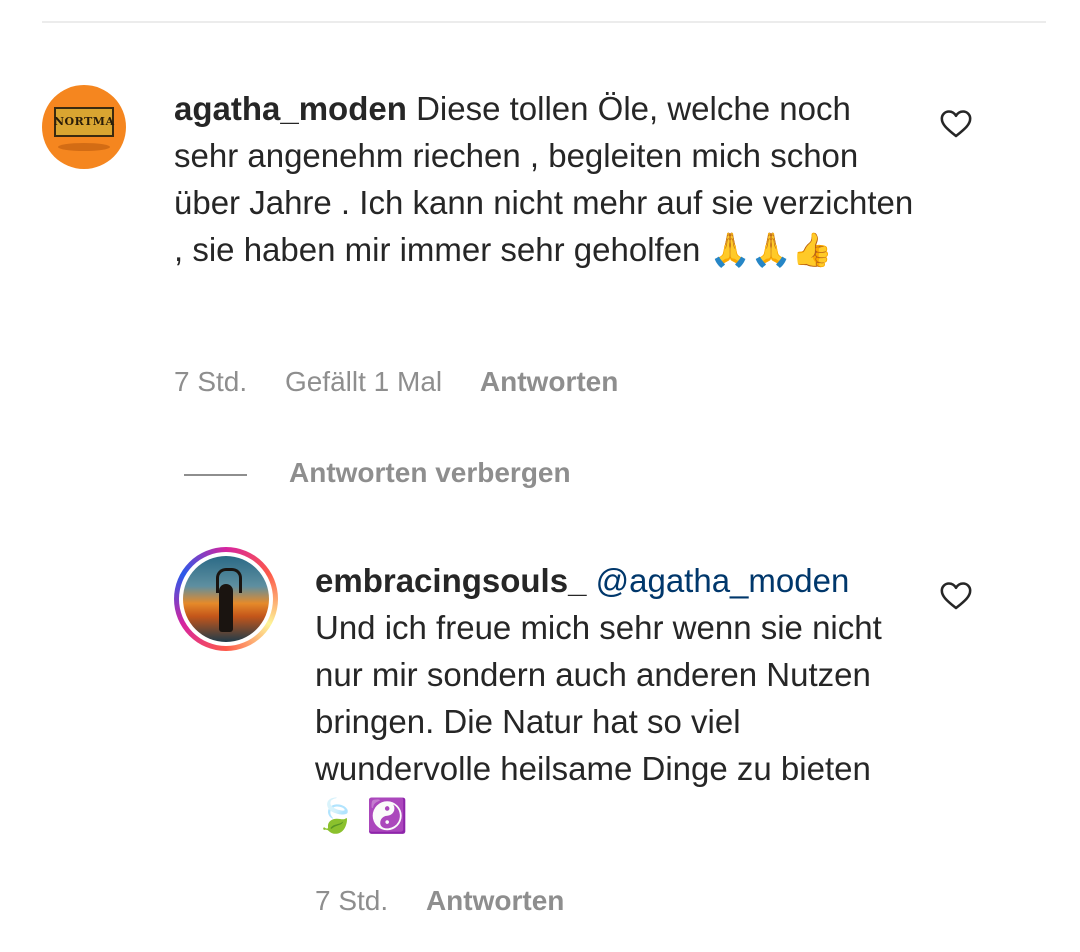  What do you see at coordinates (723, 580) in the screenshot?
I see `comment-mention: @agatha_moden` at bounding box center [723, 580].